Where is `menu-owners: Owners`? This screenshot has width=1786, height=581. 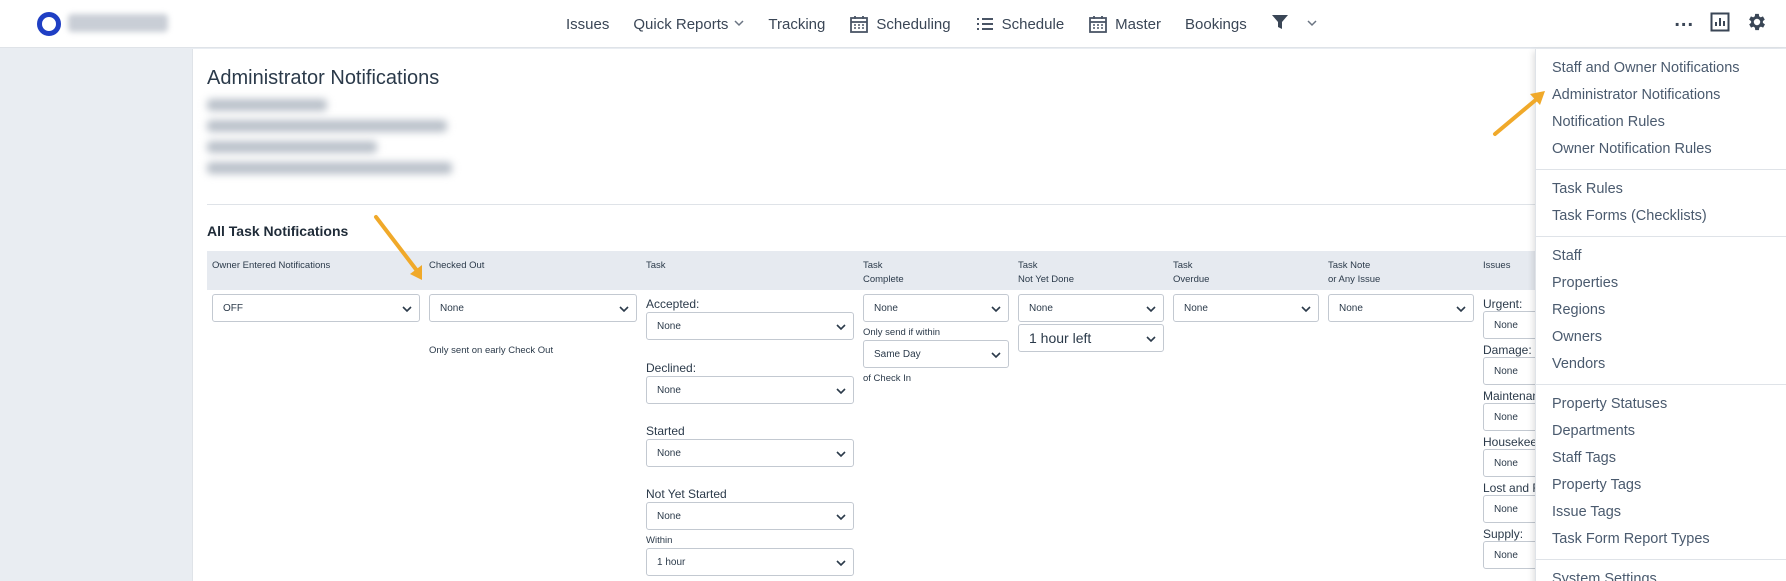 menu-owners: Owners is located at coordinates (1661, 337).